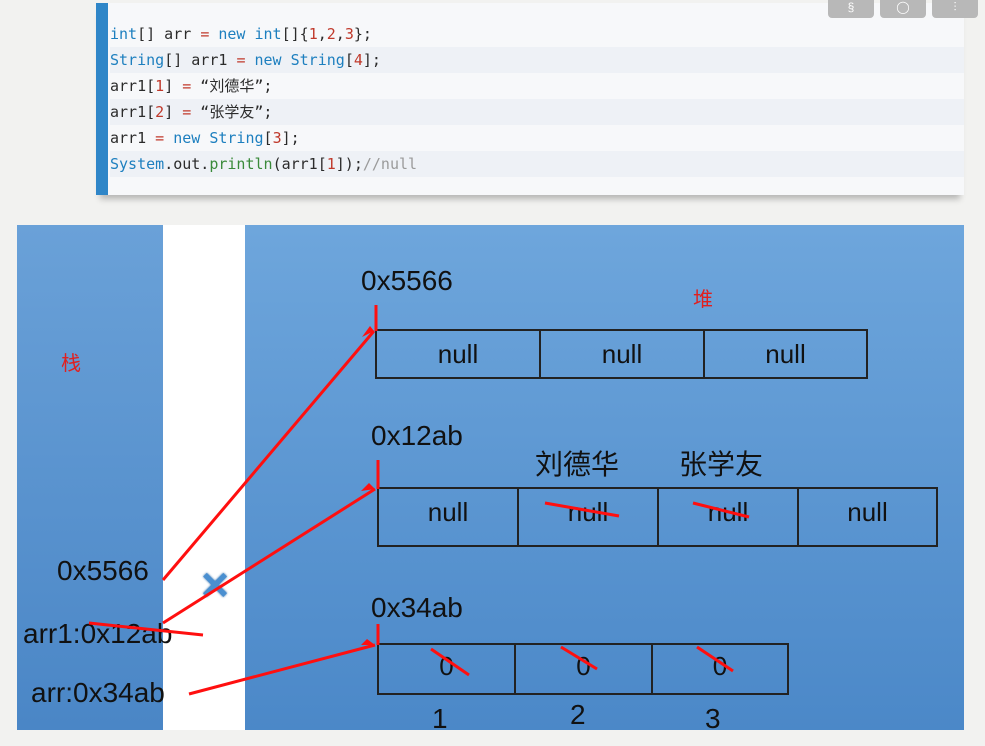 The height and width of the screenshot is (746, 985). What do you see at coordinates (537, 34) in the screenshot?
I see `code-line: int[] arr = new int[]{1,2,3};` at bounding box center [537, 34].